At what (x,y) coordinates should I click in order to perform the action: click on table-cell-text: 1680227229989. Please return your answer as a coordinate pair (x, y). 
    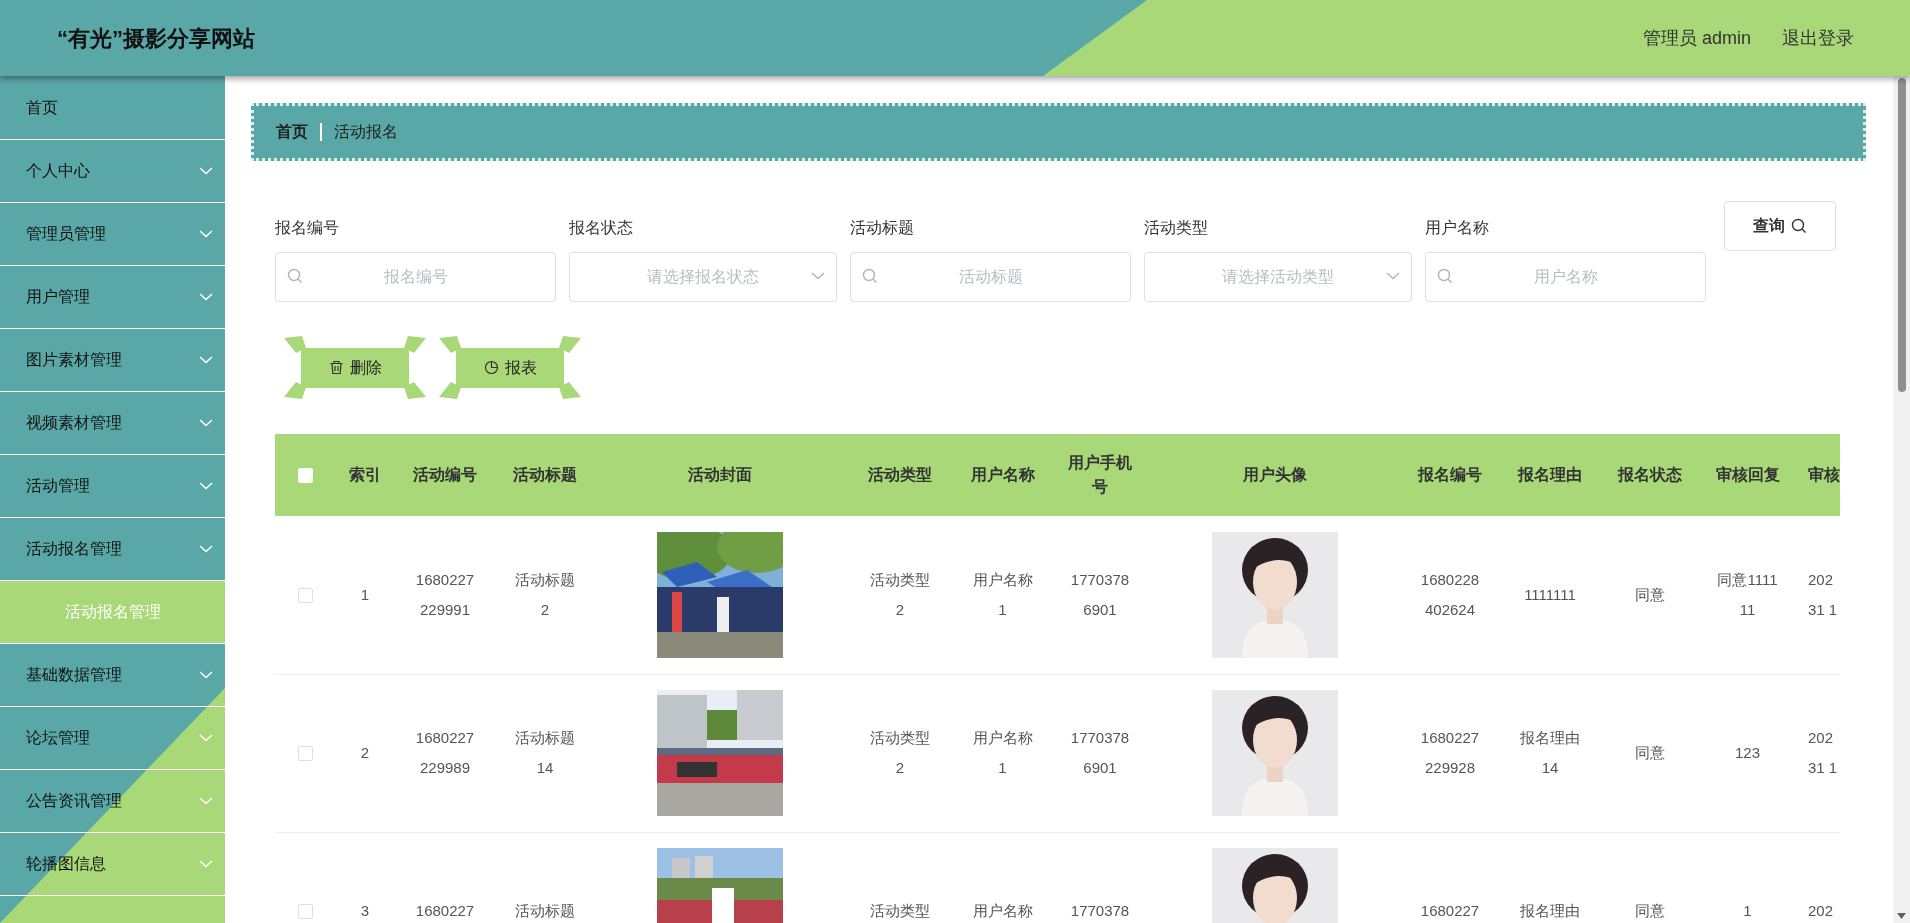
    Looking at the image, I should click on (445, 753).